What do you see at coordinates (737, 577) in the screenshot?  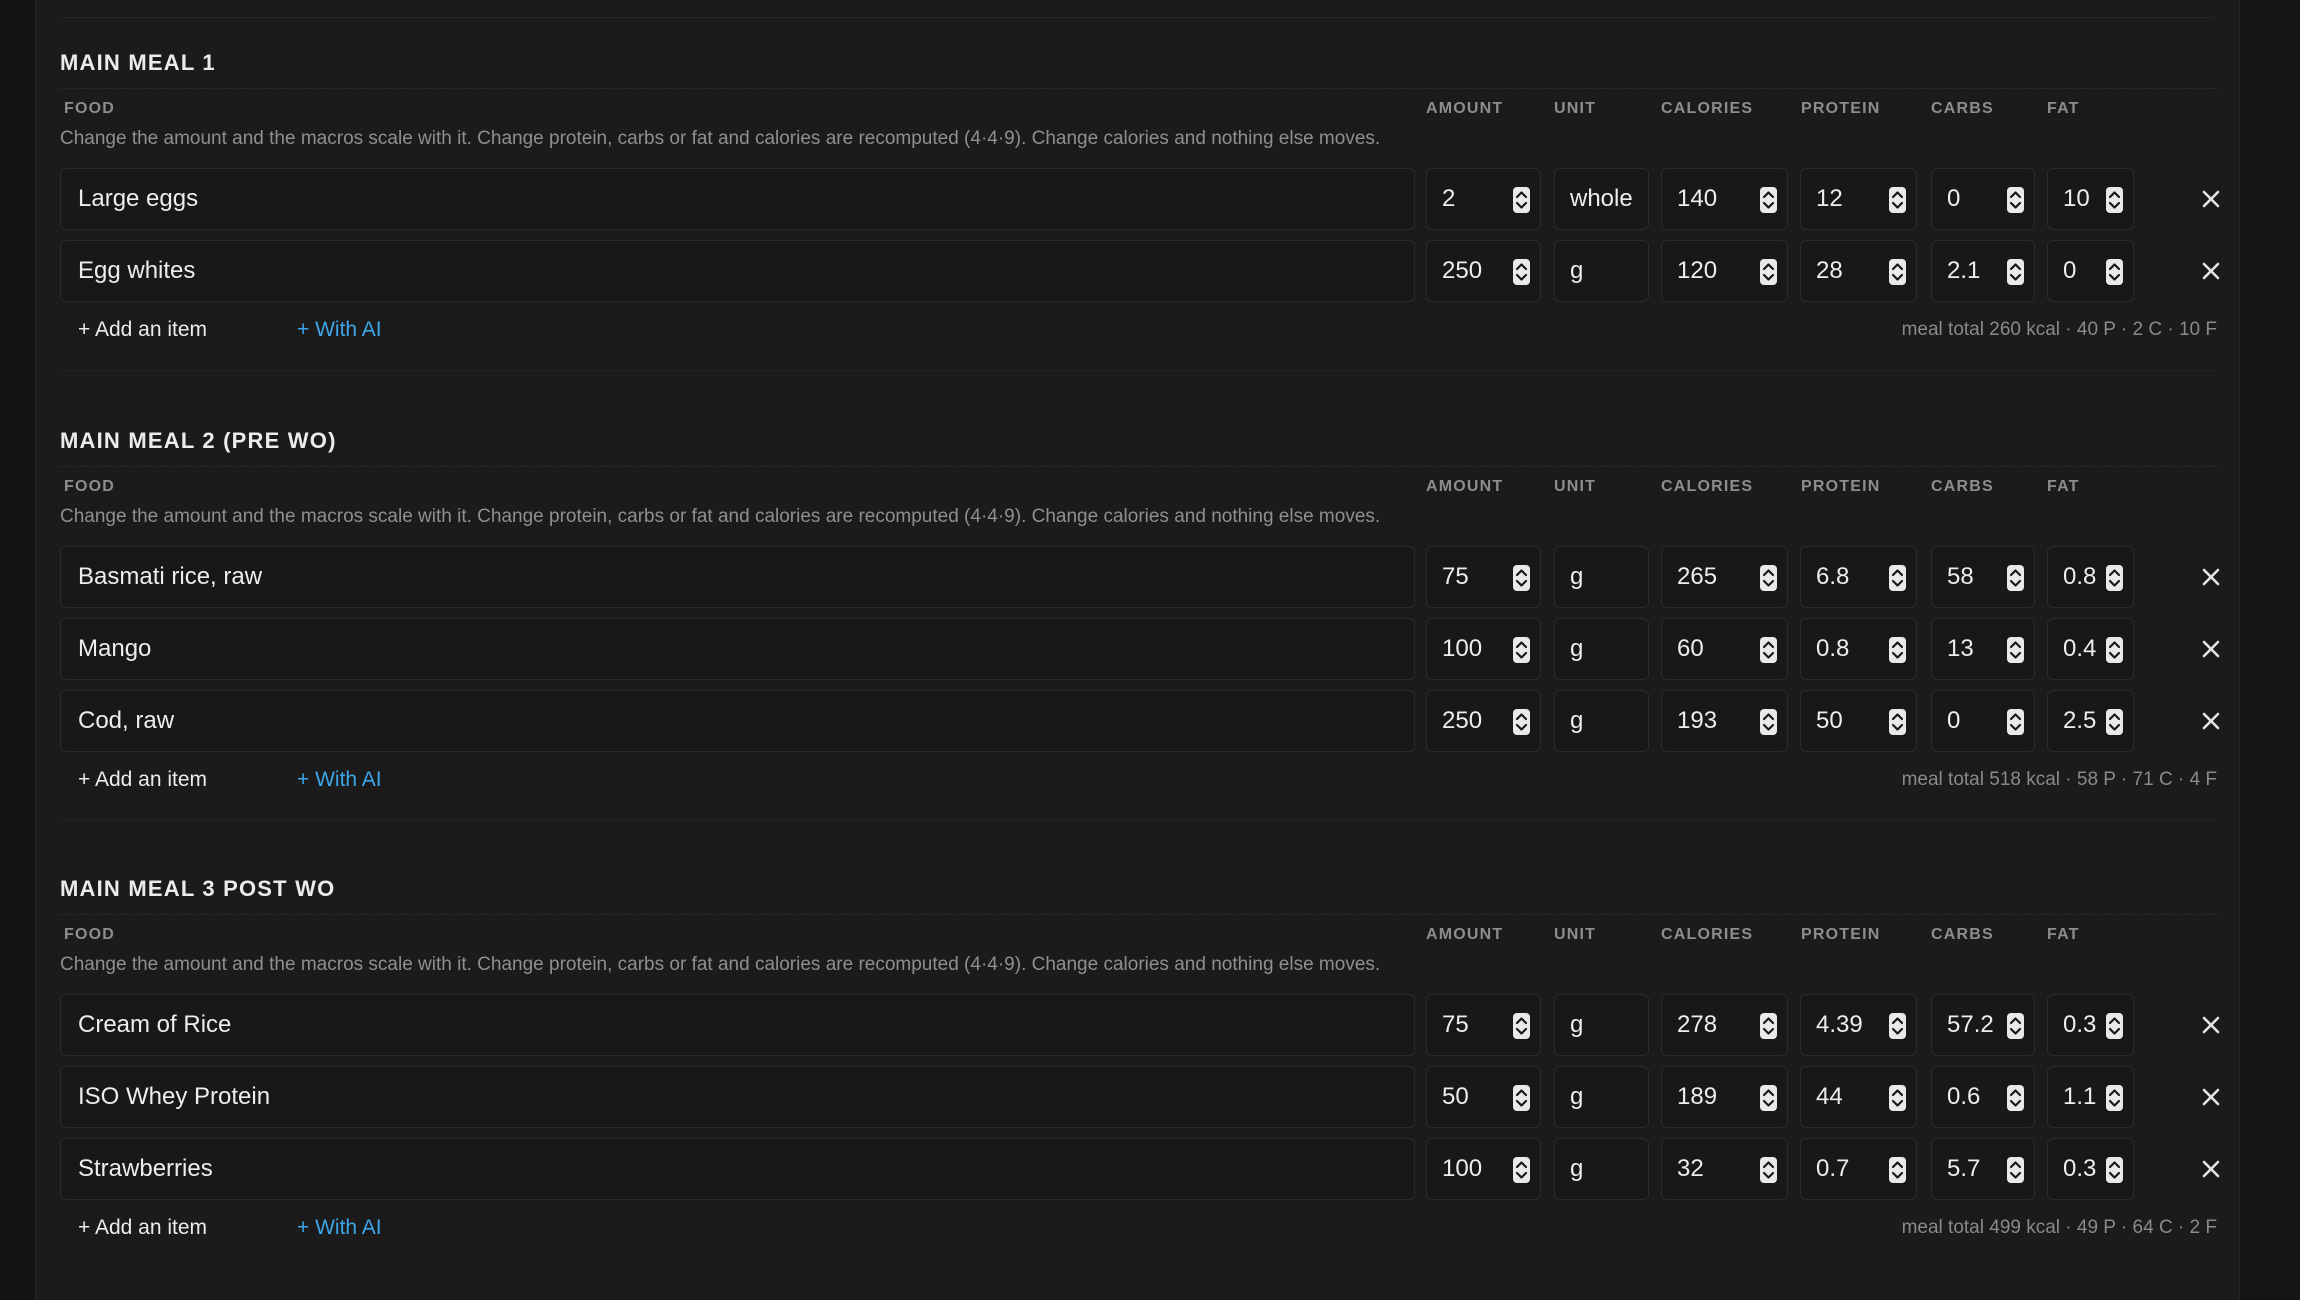 I see `food-field: Basmati rice, raw` at bounding box center [737, 577].